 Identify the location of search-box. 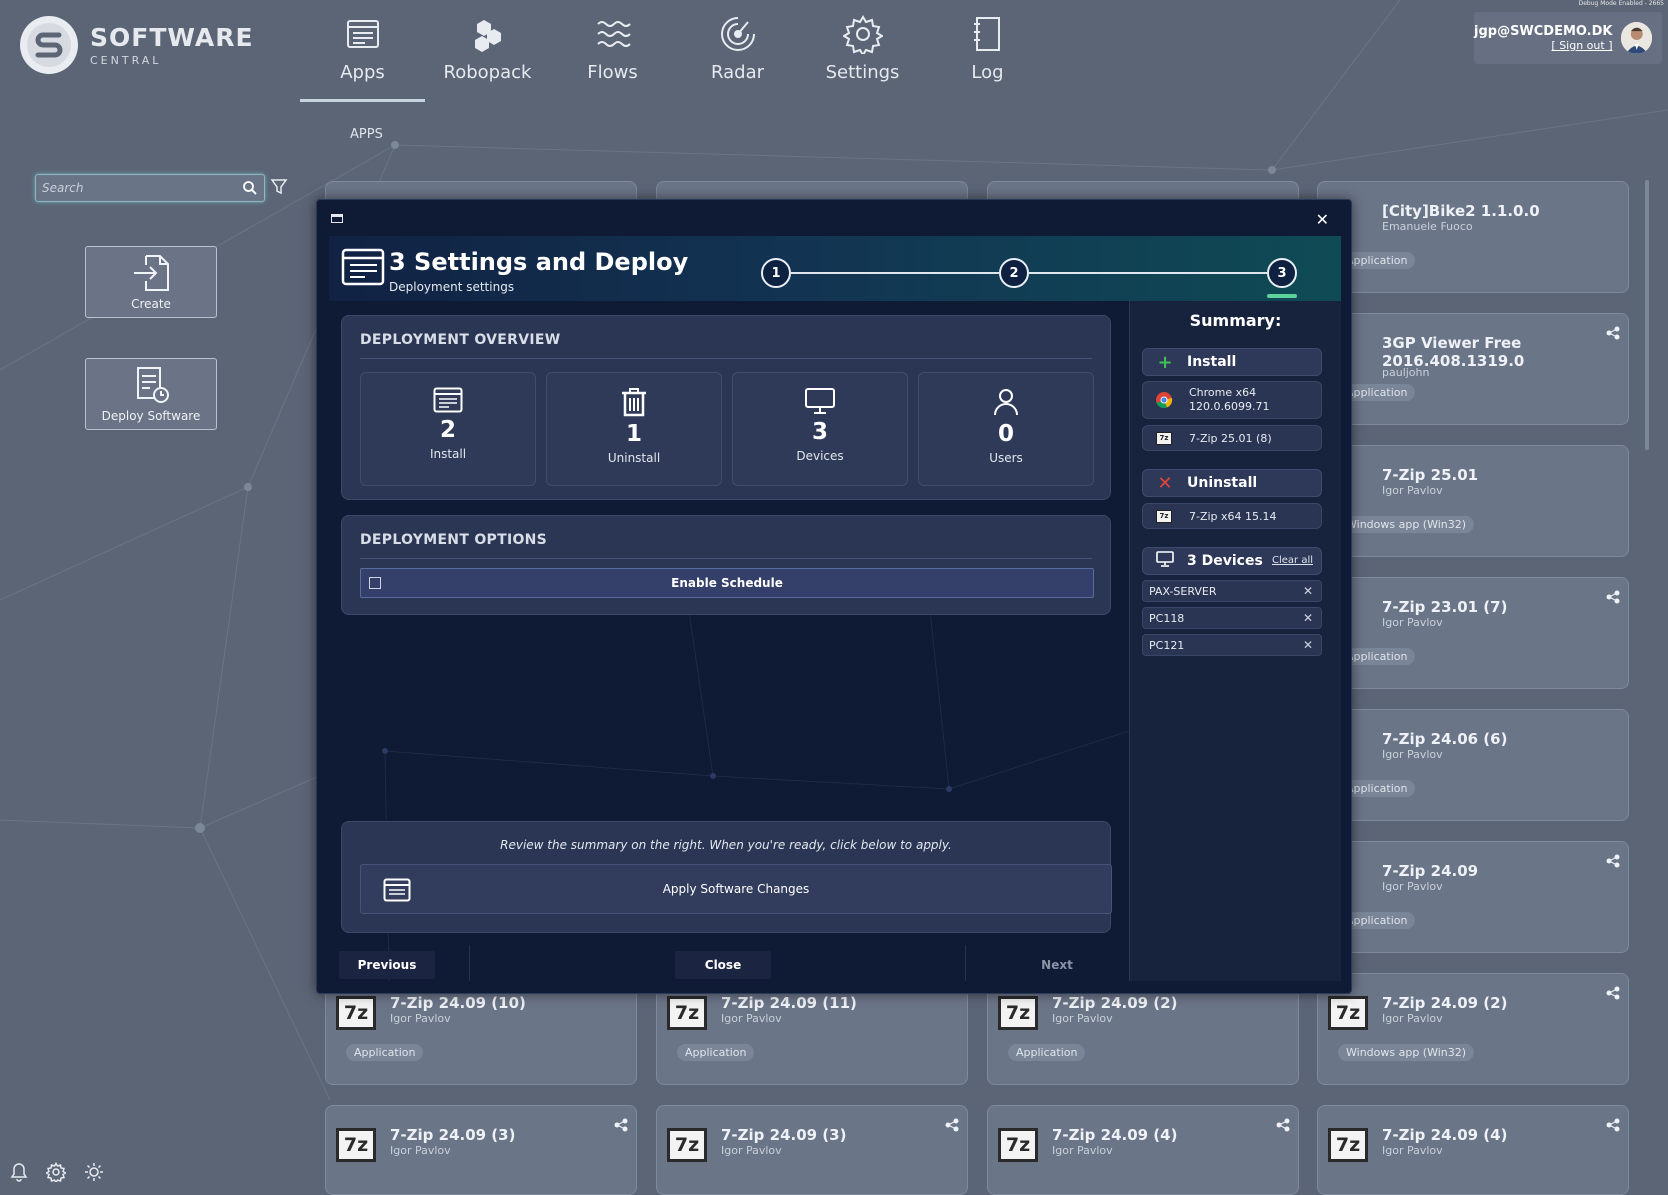
(150, 188).